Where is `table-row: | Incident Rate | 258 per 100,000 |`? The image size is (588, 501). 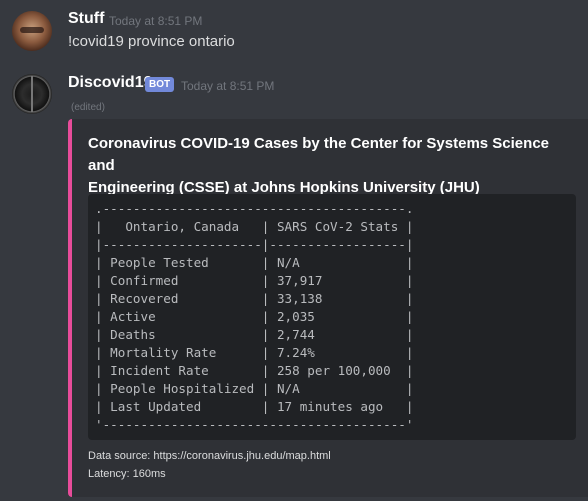 table-row: | Incident Rate | 258 per 100,000 | is located at coordinates (254, 370).